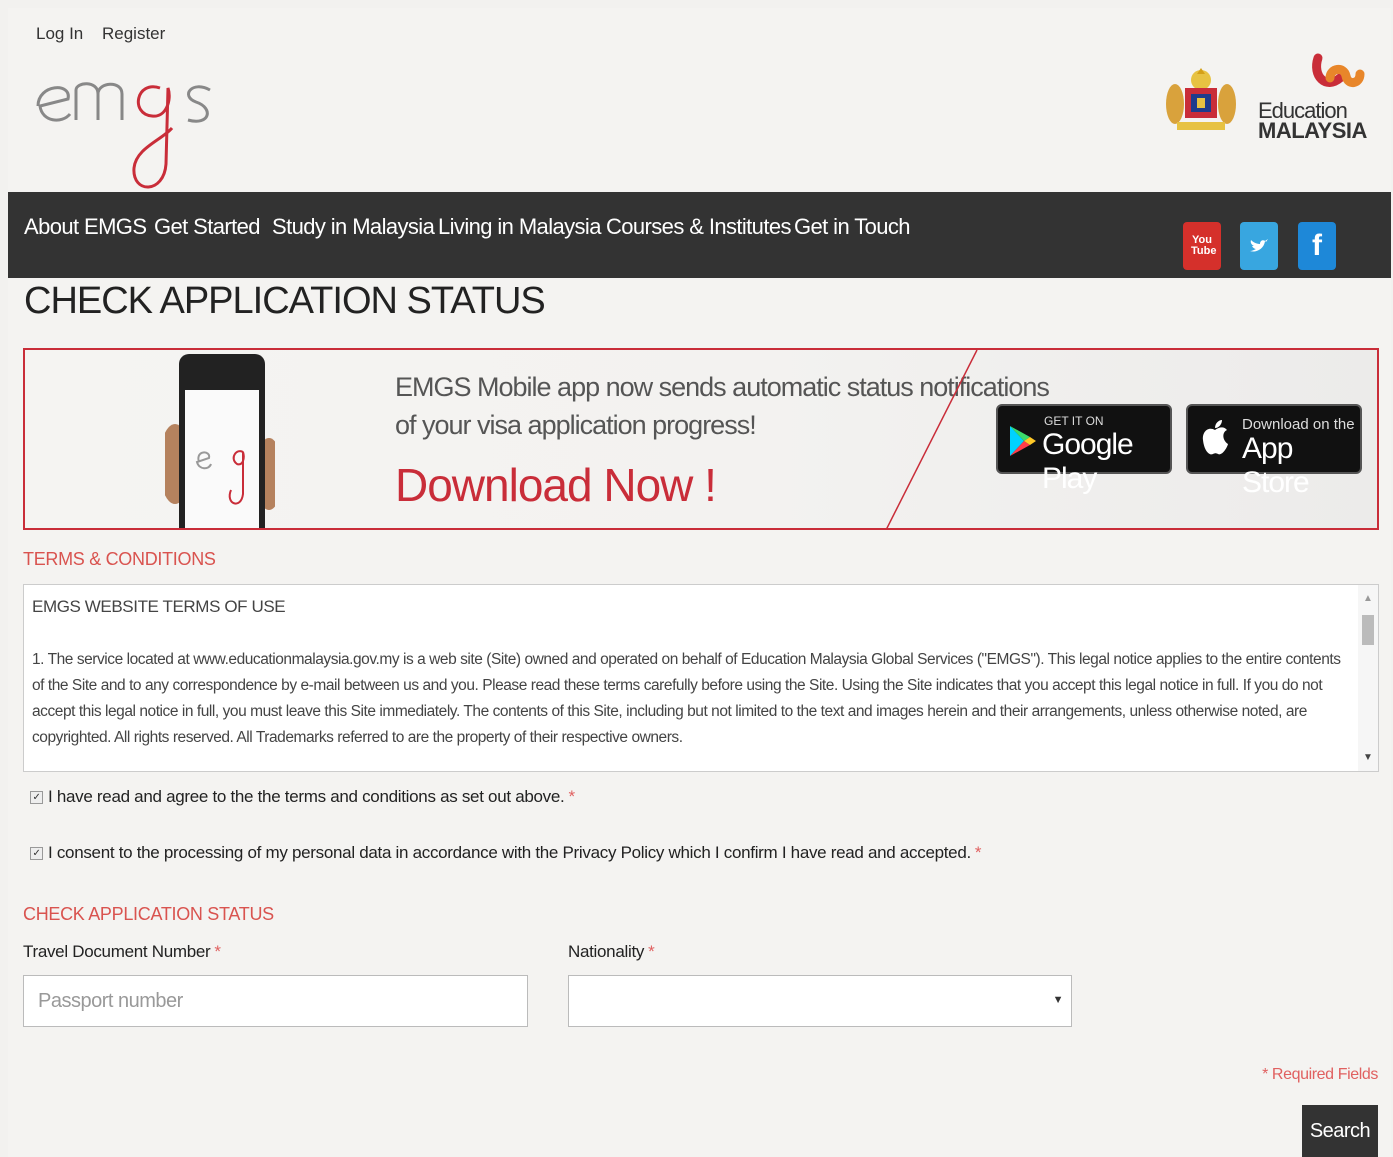 This screenshot has height=1157, width=1393. Describe the element at coordinates (119, 559) in the screenshot. I see `terms-section-label: TERMS & CONDITIONS` at that location.